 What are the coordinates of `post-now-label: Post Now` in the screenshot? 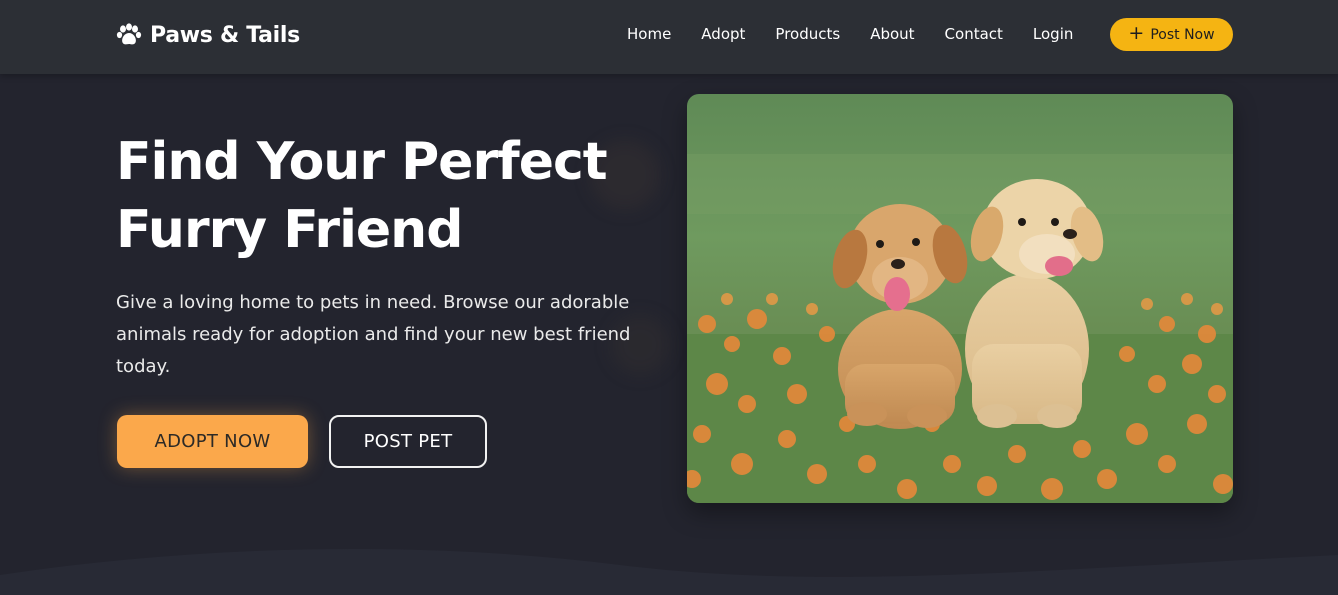 It's located at (1182, 34).